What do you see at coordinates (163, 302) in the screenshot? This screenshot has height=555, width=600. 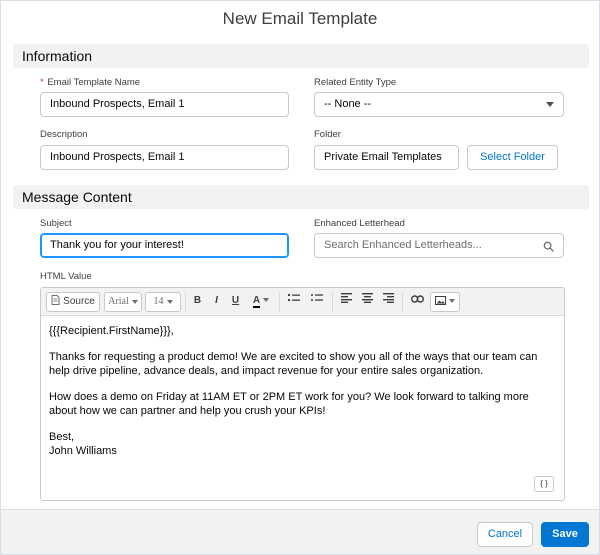 I see `font-size-select: 14` at bounding box center [163, 302].